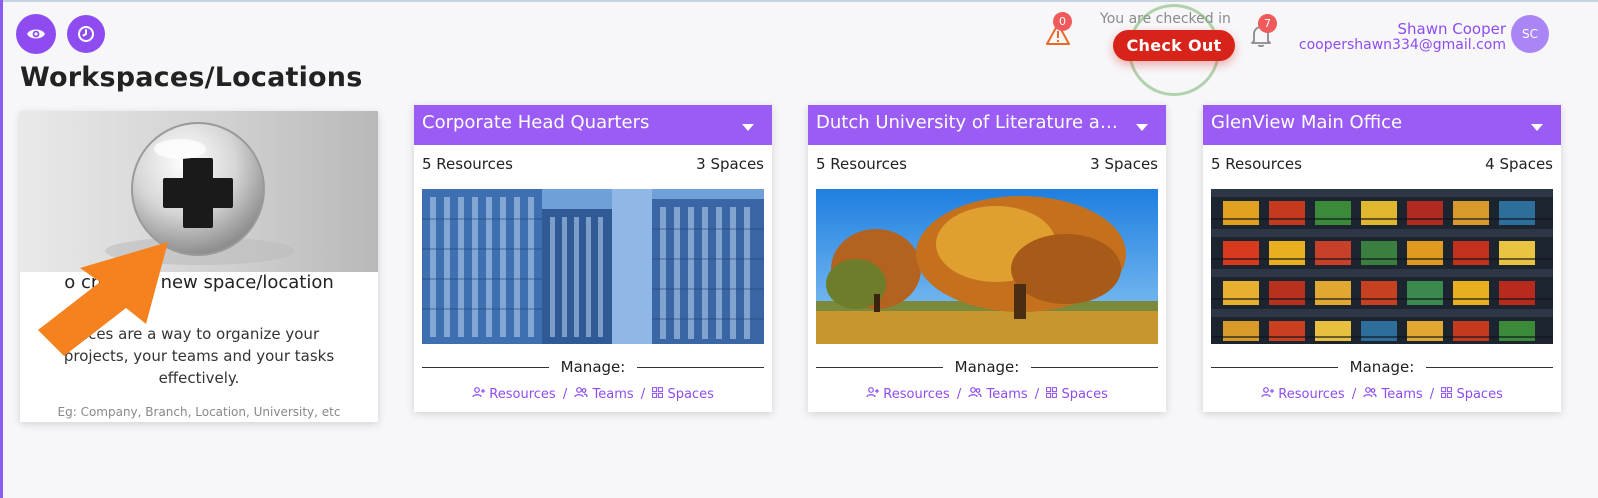 The width and height of the screenshot is (1598, 498). I want to click on eye-icon, so click(36, 34).